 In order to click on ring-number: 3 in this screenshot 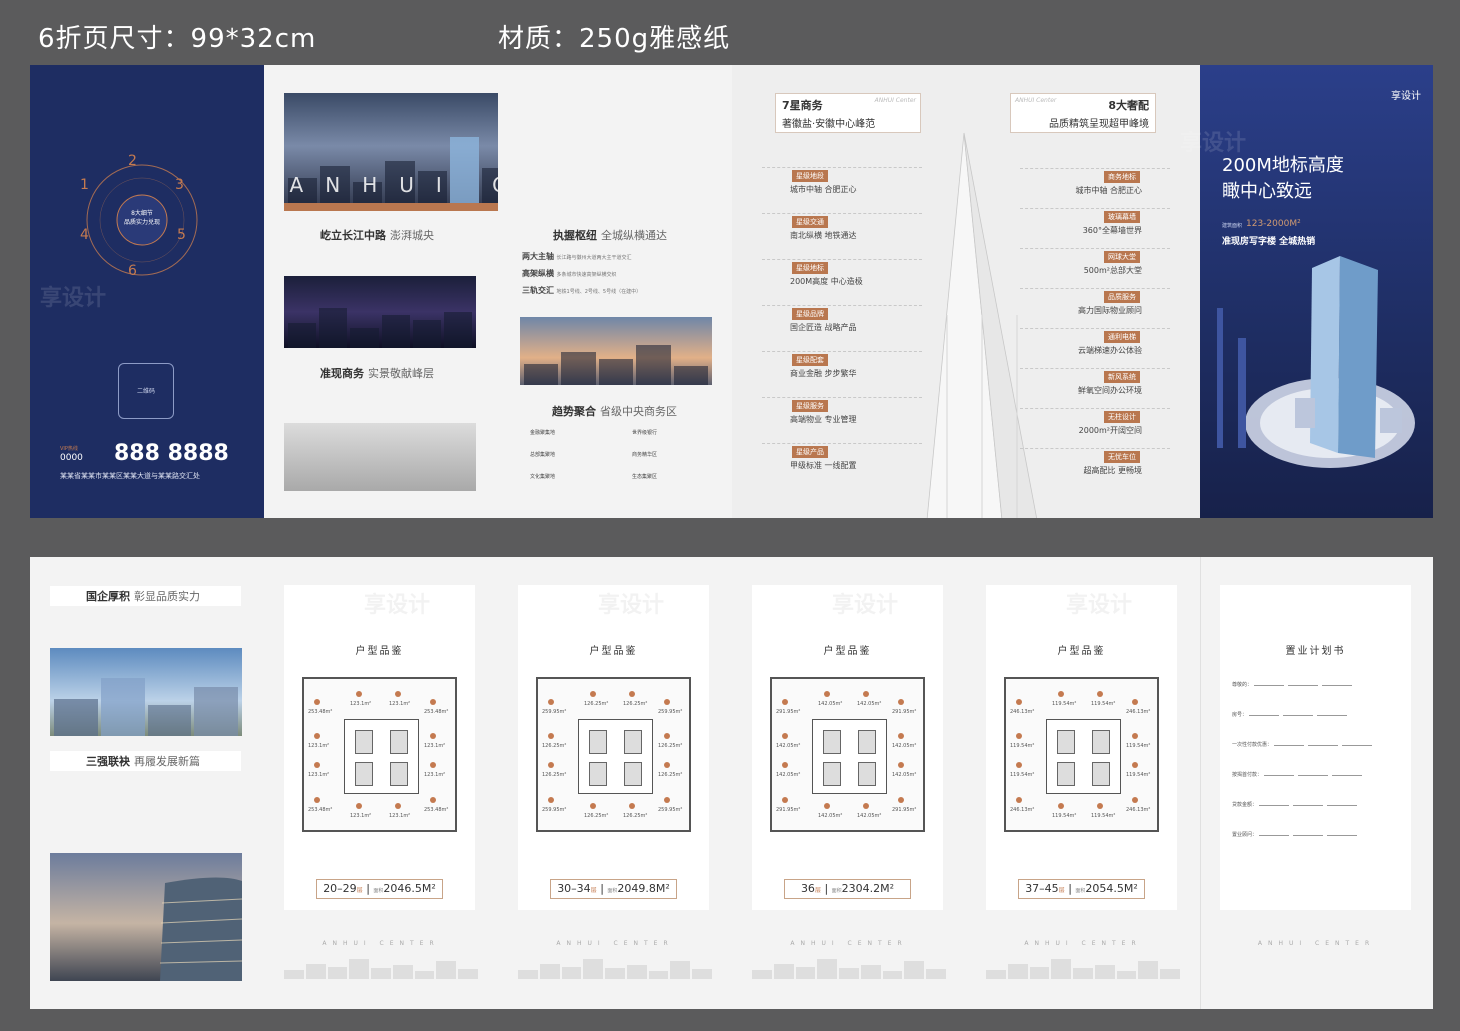, I will do `click(179, 185)`.